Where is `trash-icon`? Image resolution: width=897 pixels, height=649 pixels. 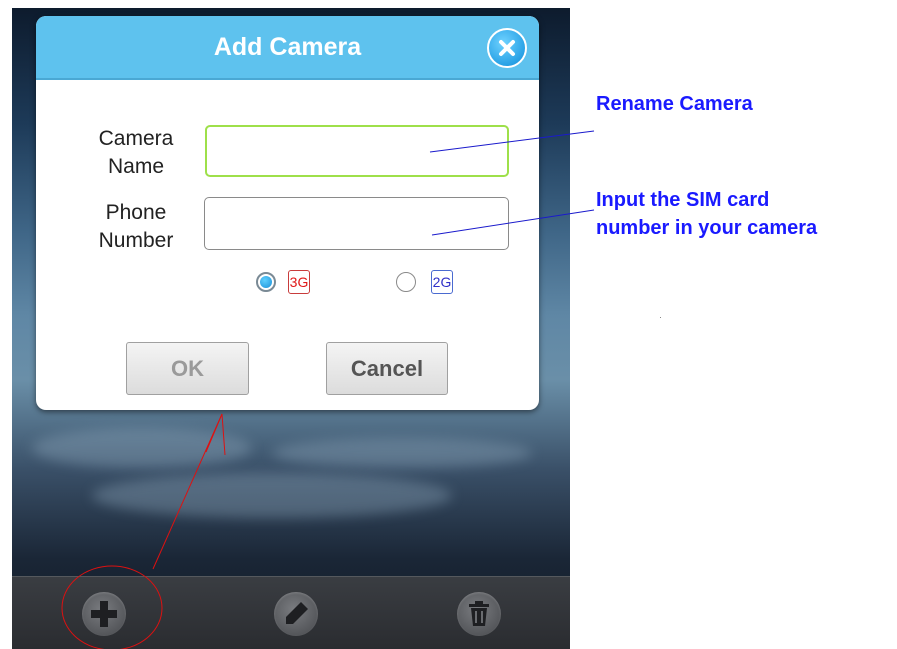
trash-icon is located at coordinates (479, 613).